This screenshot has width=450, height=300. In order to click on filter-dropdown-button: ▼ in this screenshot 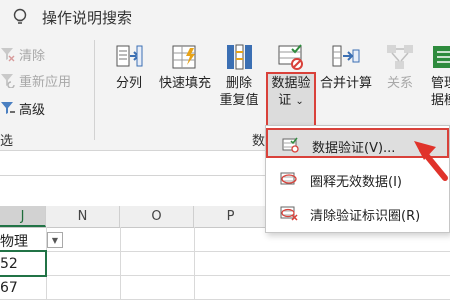, I will do `click(55, 240)`.